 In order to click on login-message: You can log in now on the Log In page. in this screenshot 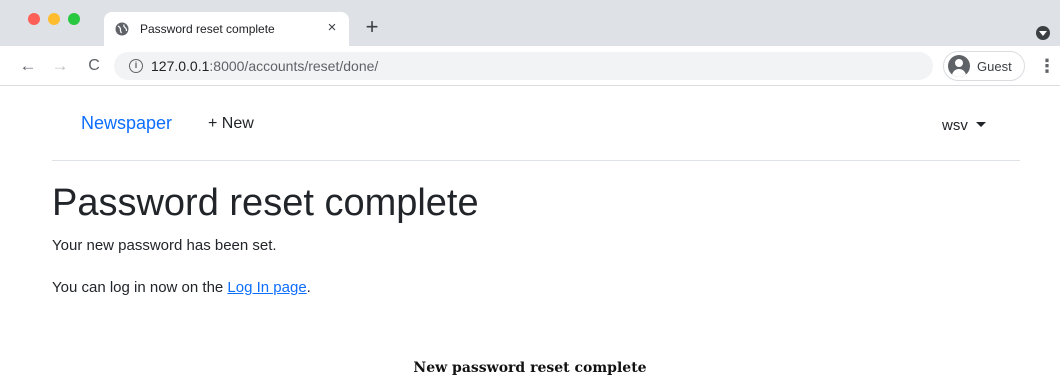, I will do `click(181, 287)`.